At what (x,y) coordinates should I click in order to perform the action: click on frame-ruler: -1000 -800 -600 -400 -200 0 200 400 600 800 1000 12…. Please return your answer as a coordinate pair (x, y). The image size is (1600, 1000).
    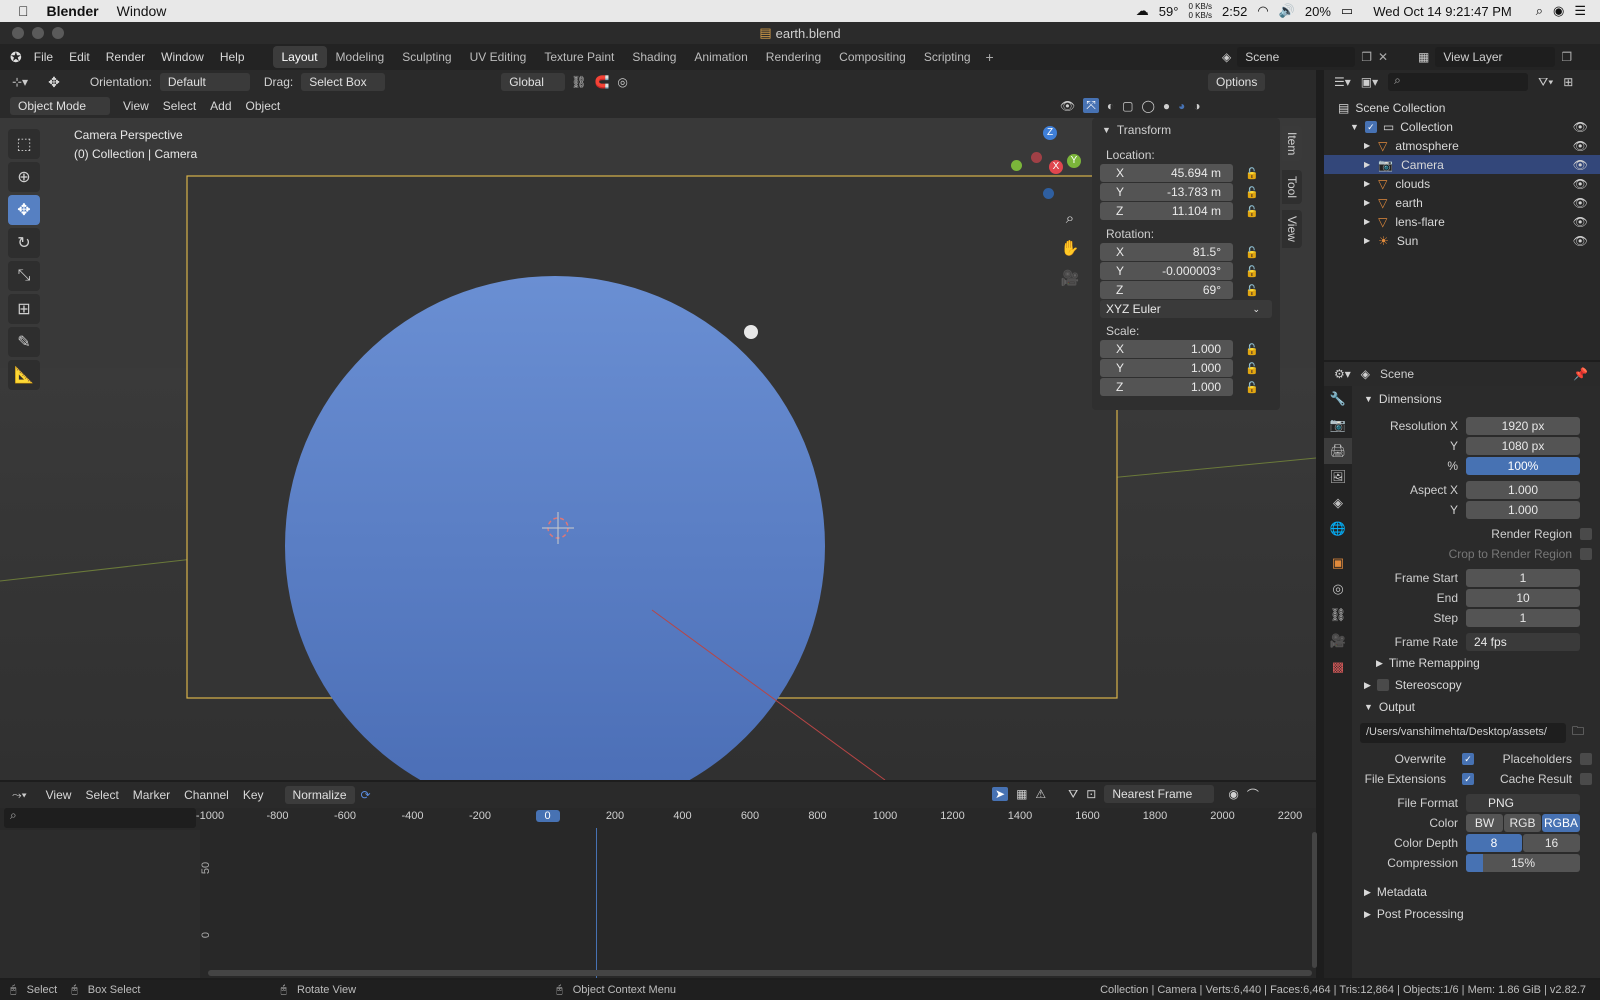
    Looking at the image, I should click on (753, 818).